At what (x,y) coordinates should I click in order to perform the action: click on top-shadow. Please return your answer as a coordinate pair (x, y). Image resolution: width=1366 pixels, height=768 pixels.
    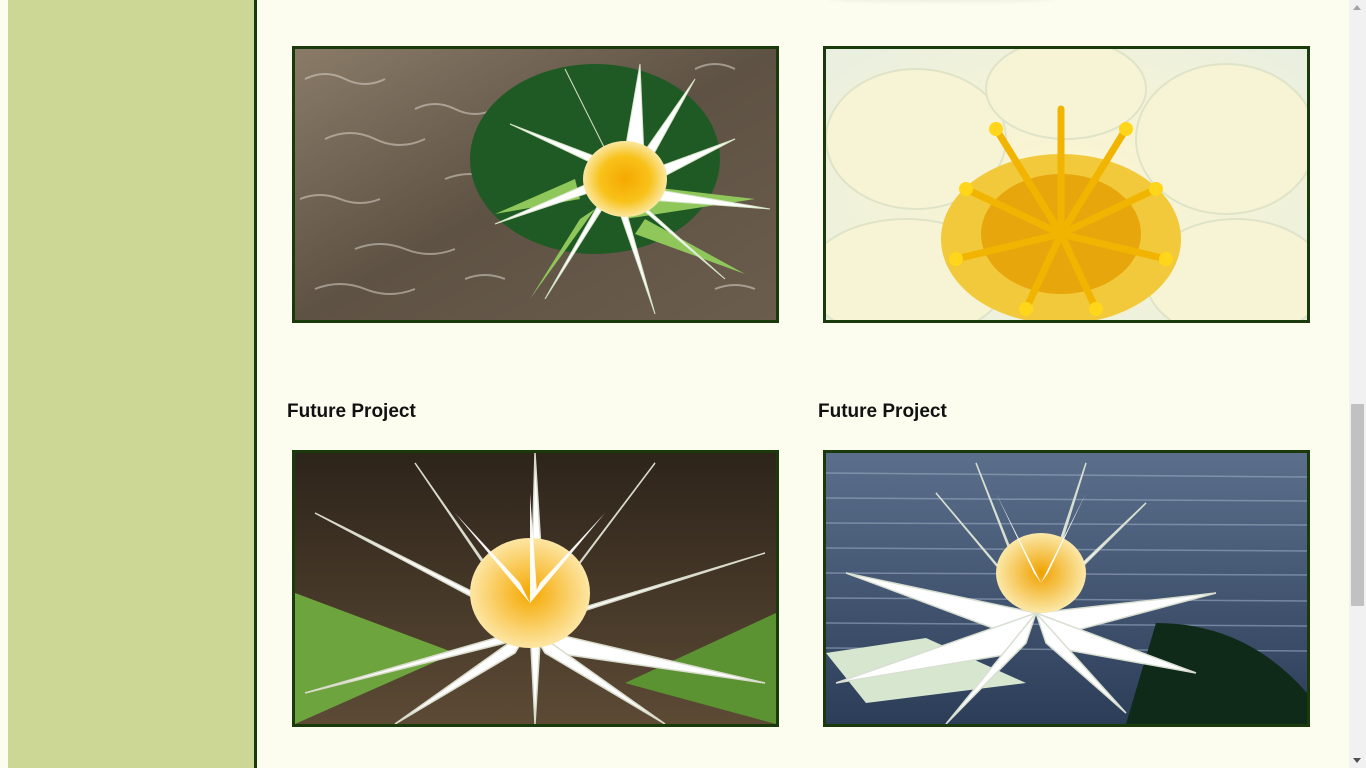
    Looking at the image, I should click on (942, 1).